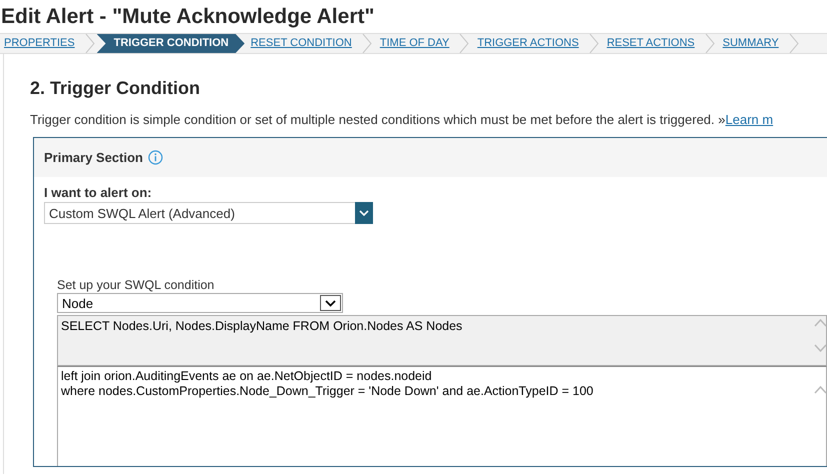 This screenshot has width=827, height=475. What do you see at coordinates (155, 157) in the screenshot?
I see `info-icon` at bounding box center [155, 157].